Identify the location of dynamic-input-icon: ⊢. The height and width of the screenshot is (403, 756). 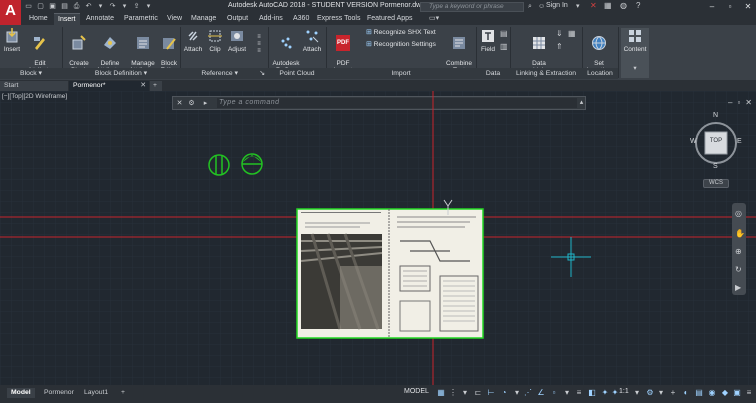
(491, 393).